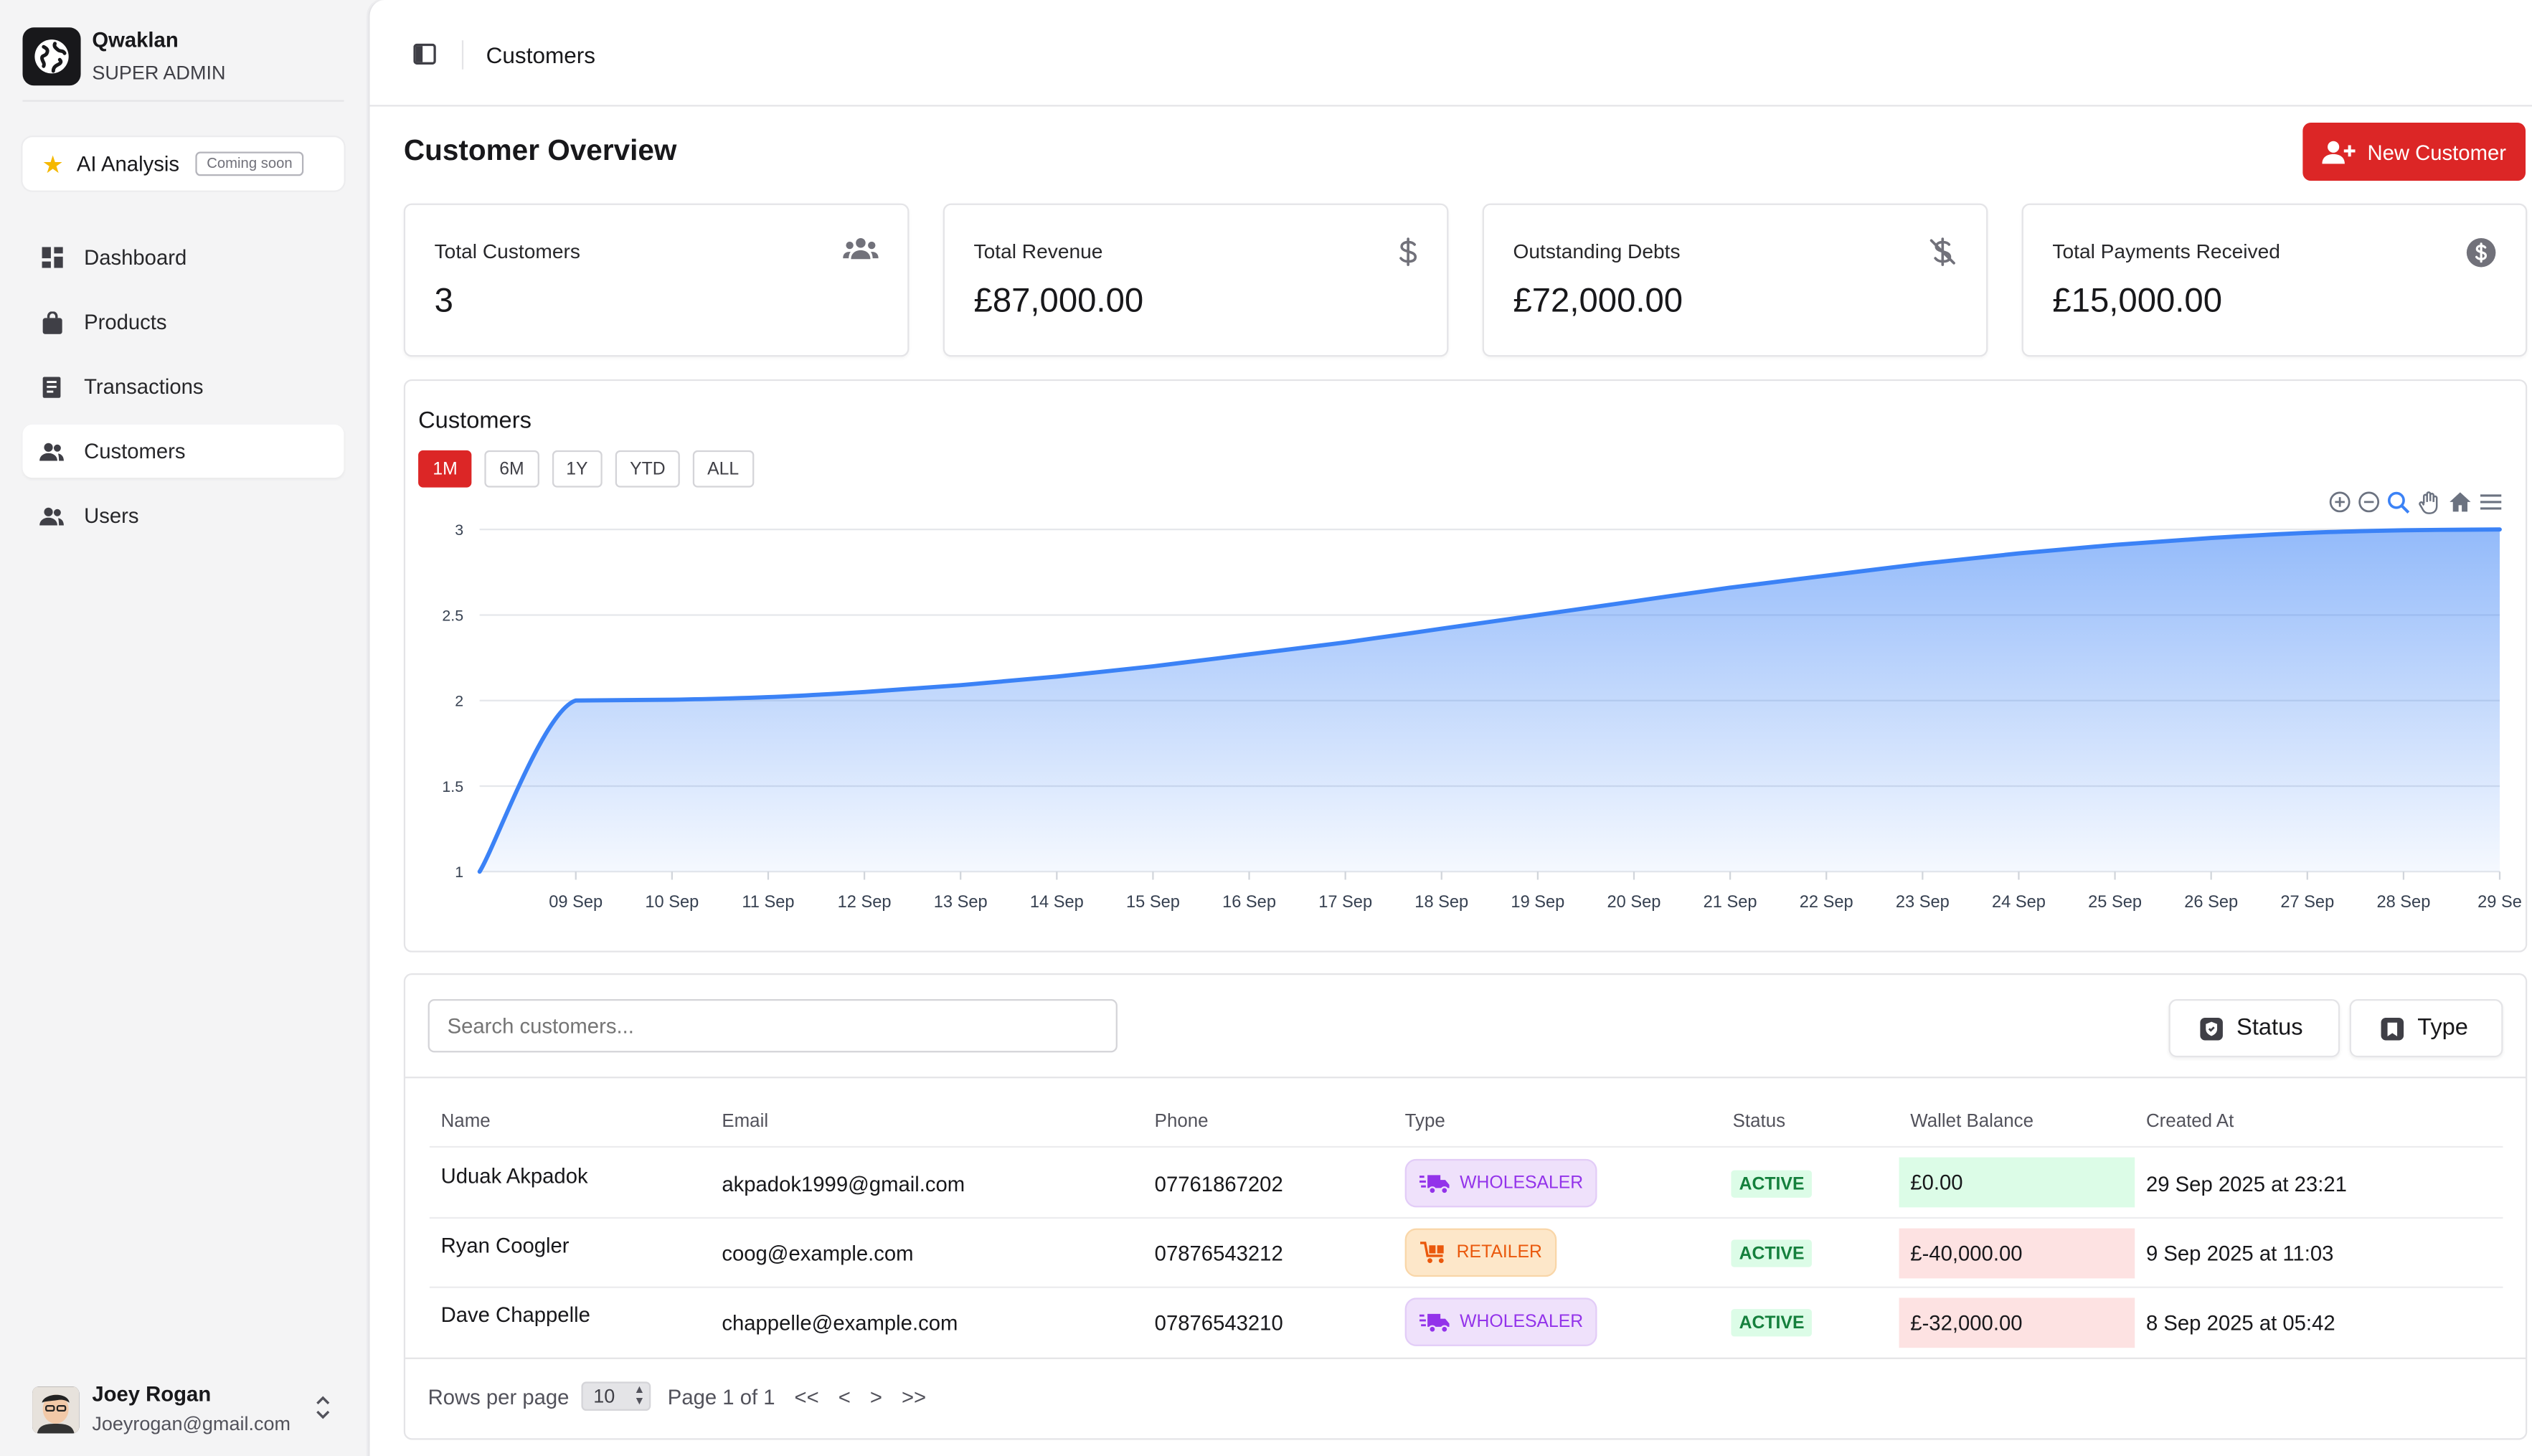 The height and width of the screenshot is (1456, 2532). What do you see at coordinates (152, 1394) in the screenshot?
I see `user-name: Joey Rogan` at bounding box center [152, 1394].